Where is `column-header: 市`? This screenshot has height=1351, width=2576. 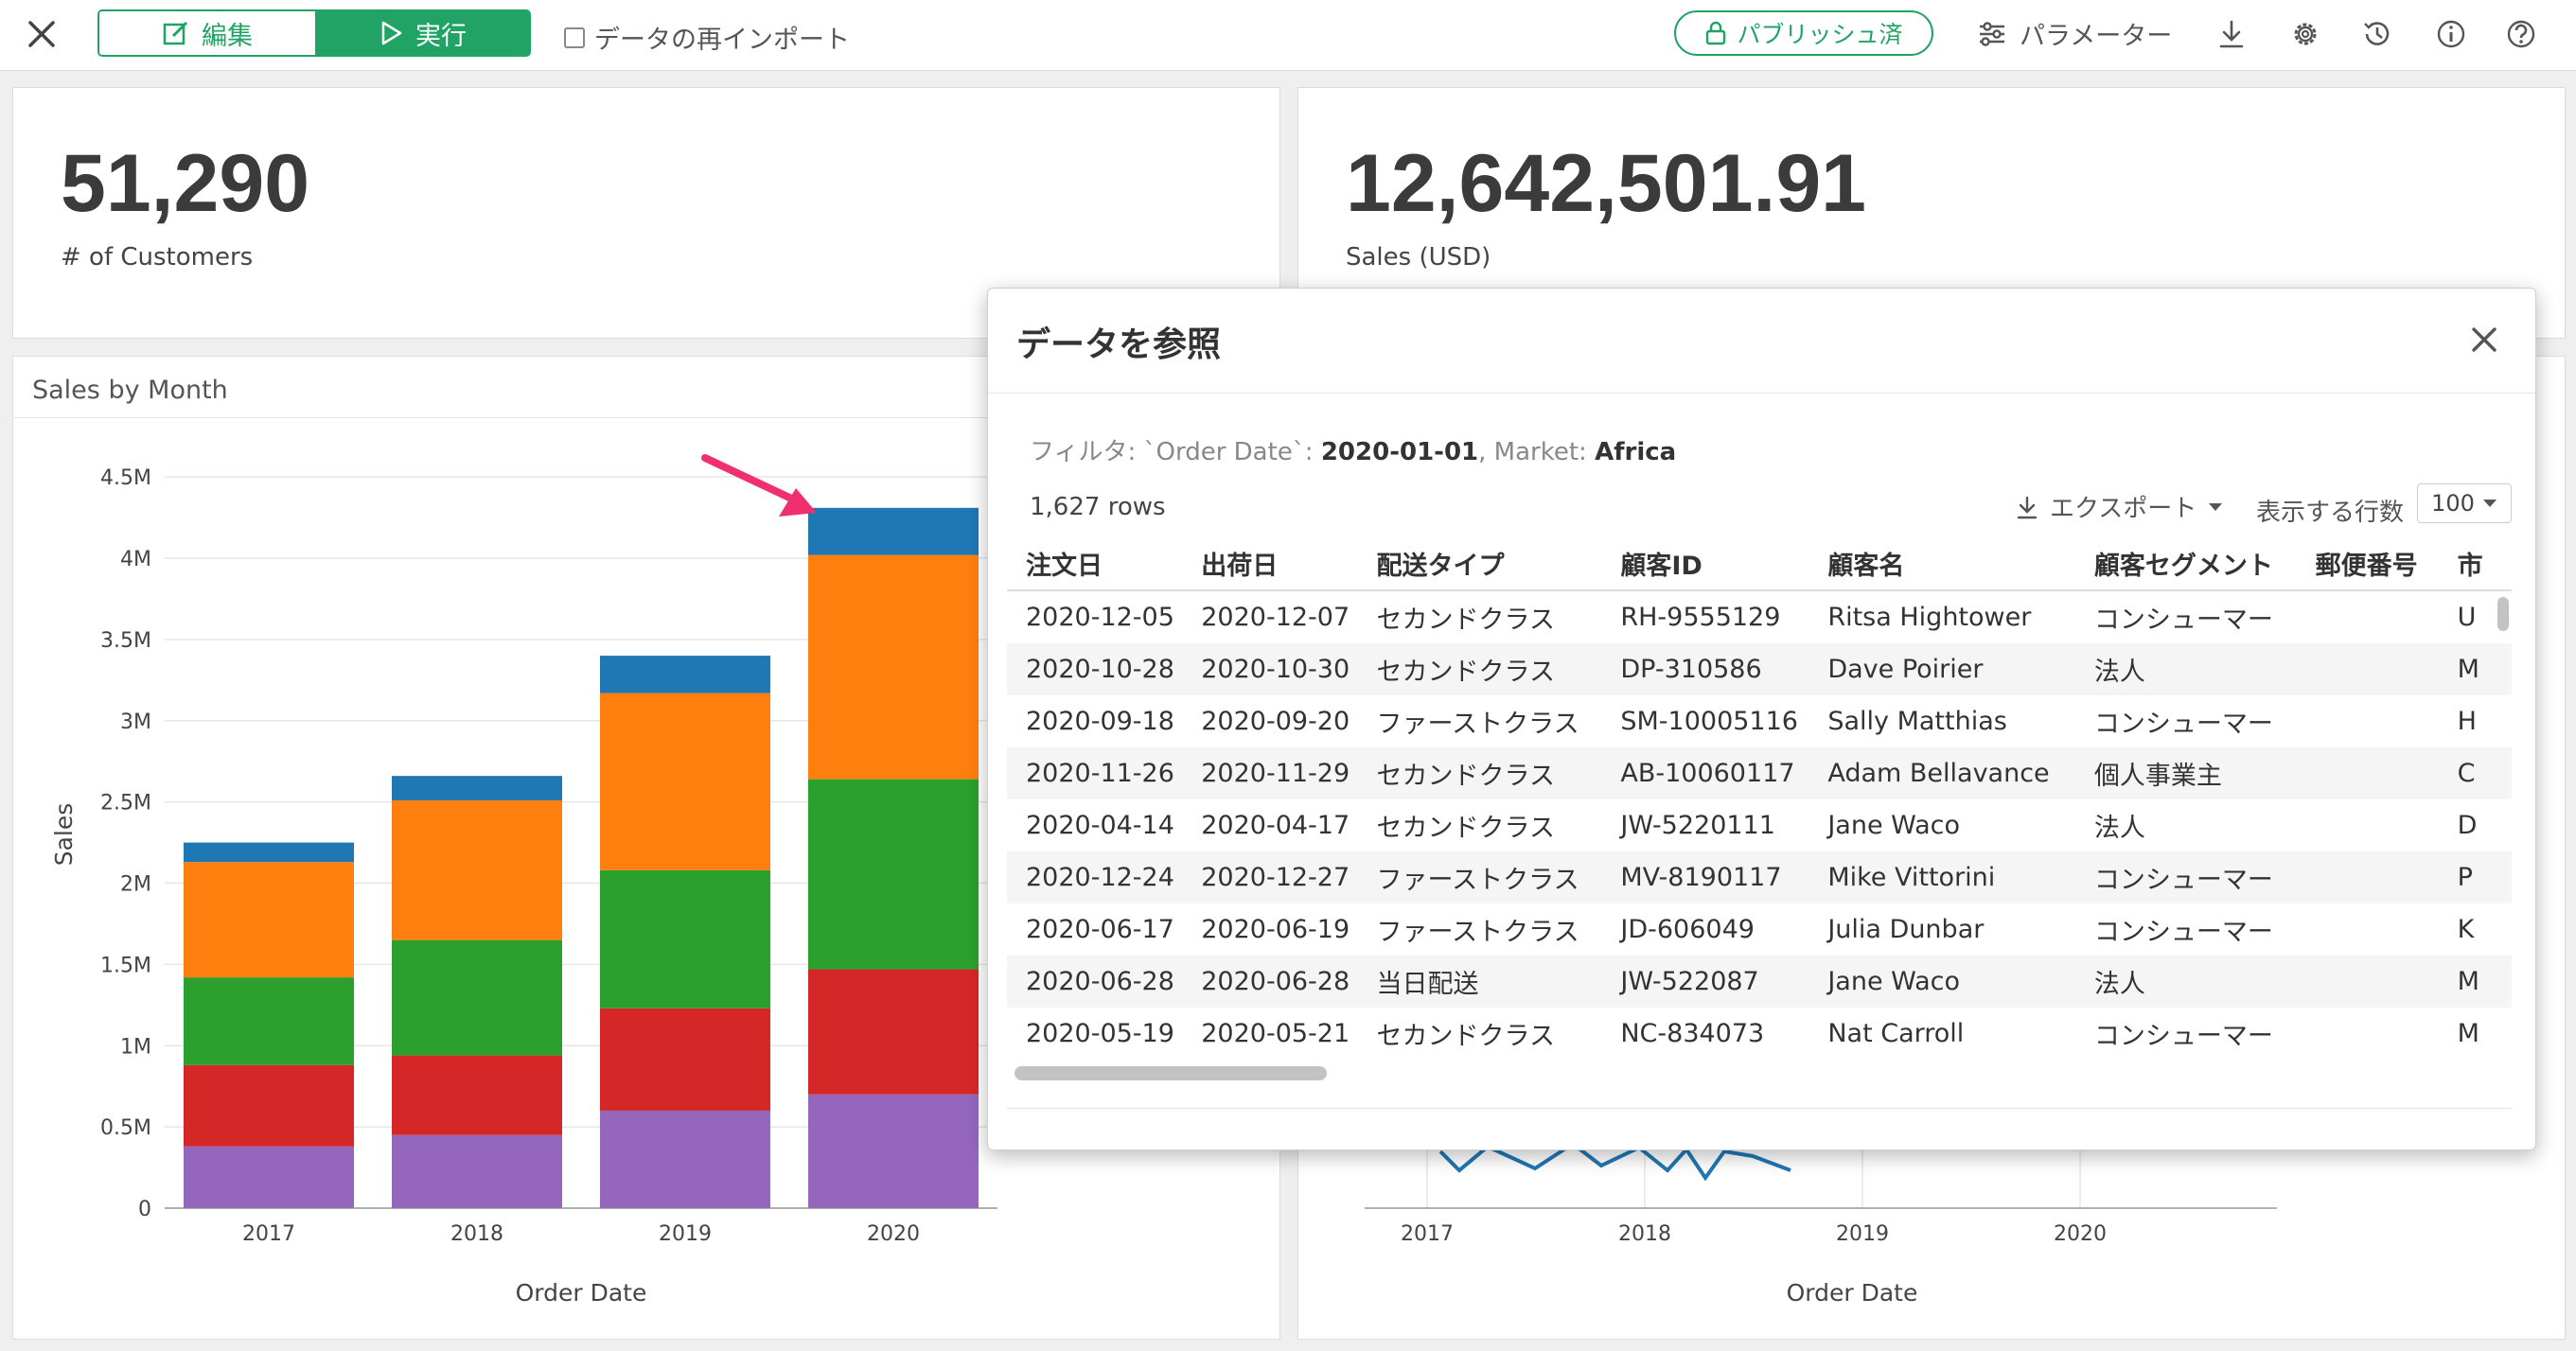
column-header: 市 is located at coordinates (2475, 563).